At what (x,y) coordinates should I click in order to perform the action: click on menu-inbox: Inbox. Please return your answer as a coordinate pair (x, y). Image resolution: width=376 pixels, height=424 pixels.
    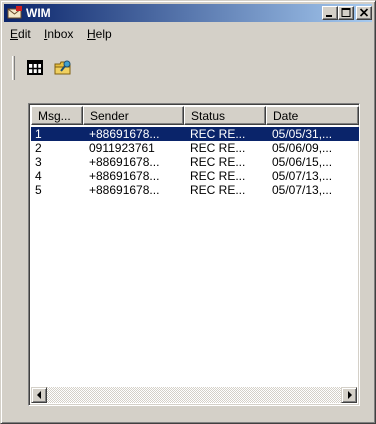
    Looking at the image, I should click on (58, 34).